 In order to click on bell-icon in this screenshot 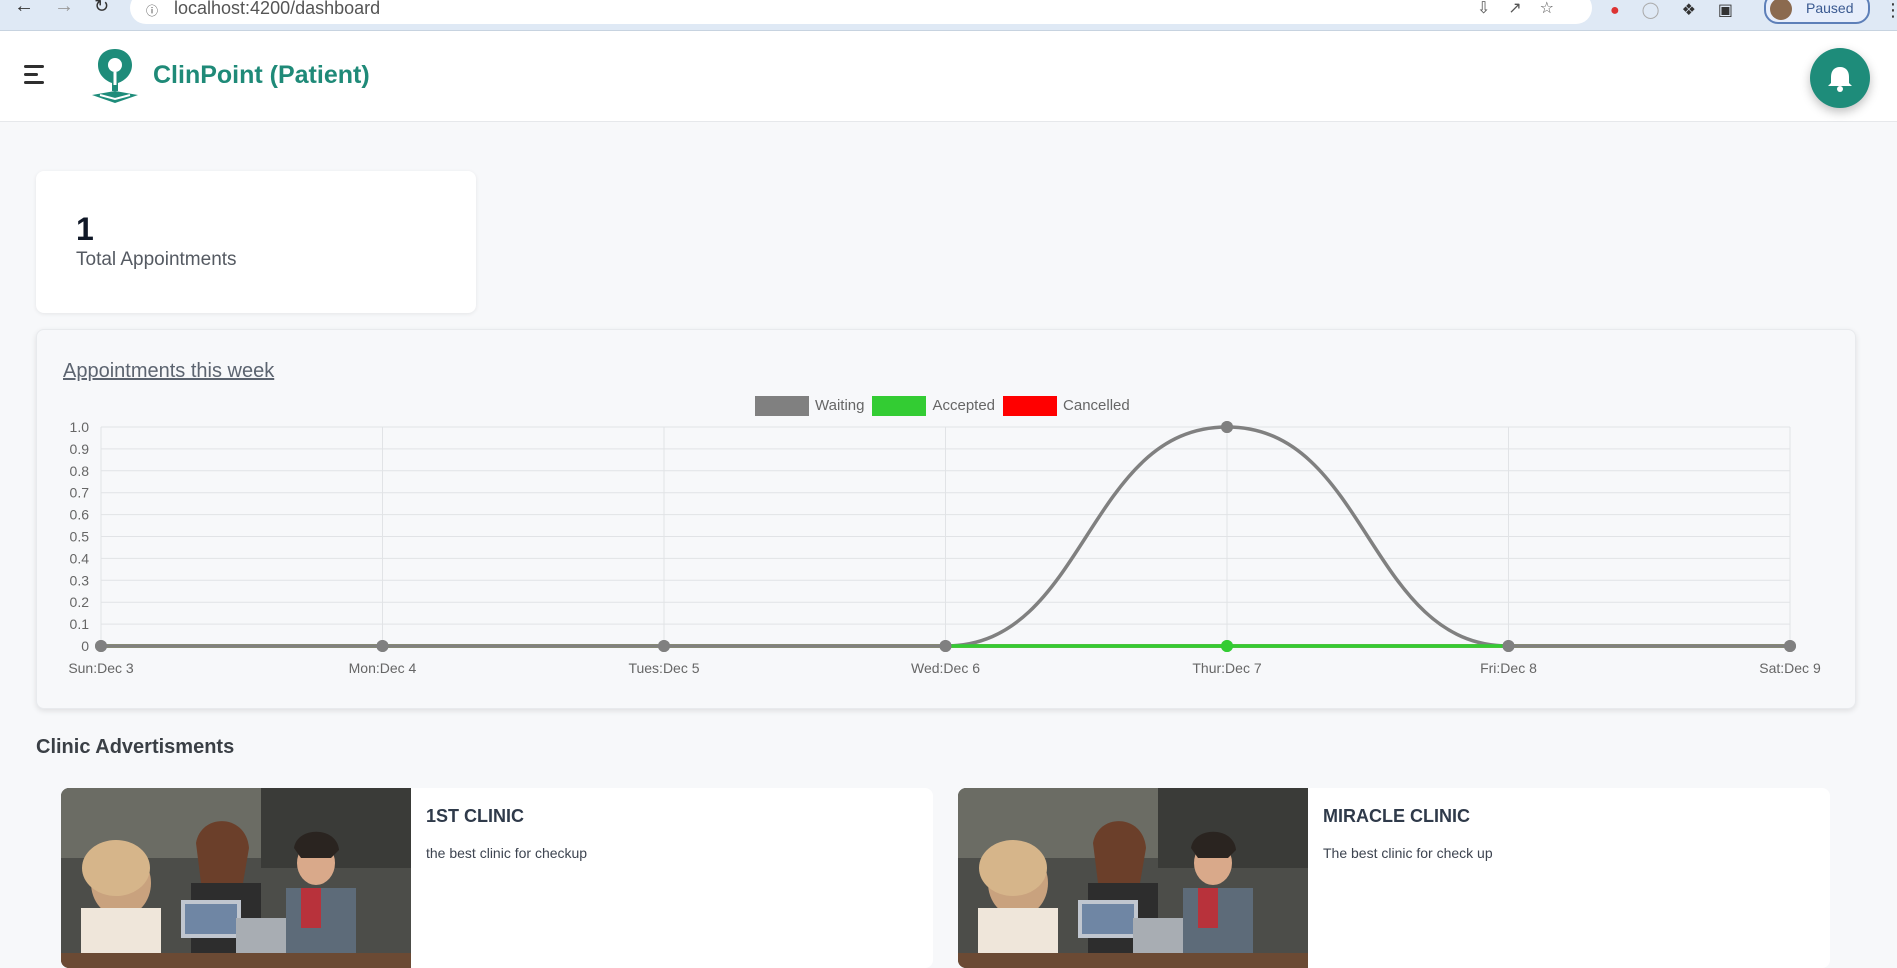, I will do `click(1840, 79)`.